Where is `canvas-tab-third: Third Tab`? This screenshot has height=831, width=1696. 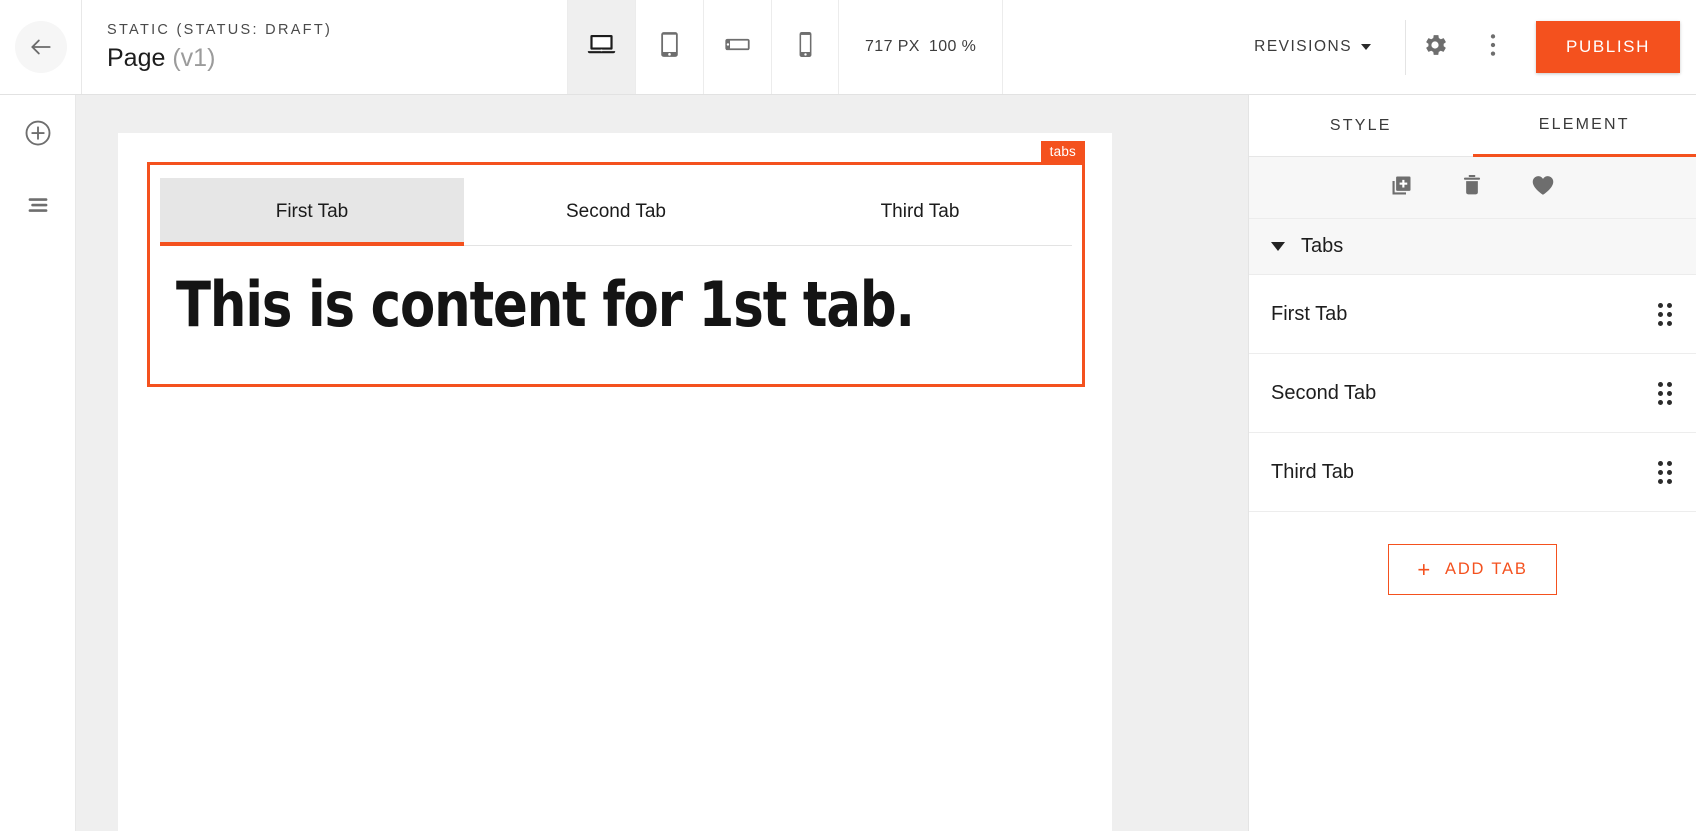
canvas-tab-third: Third Tab is located at coordinates (920, 211).